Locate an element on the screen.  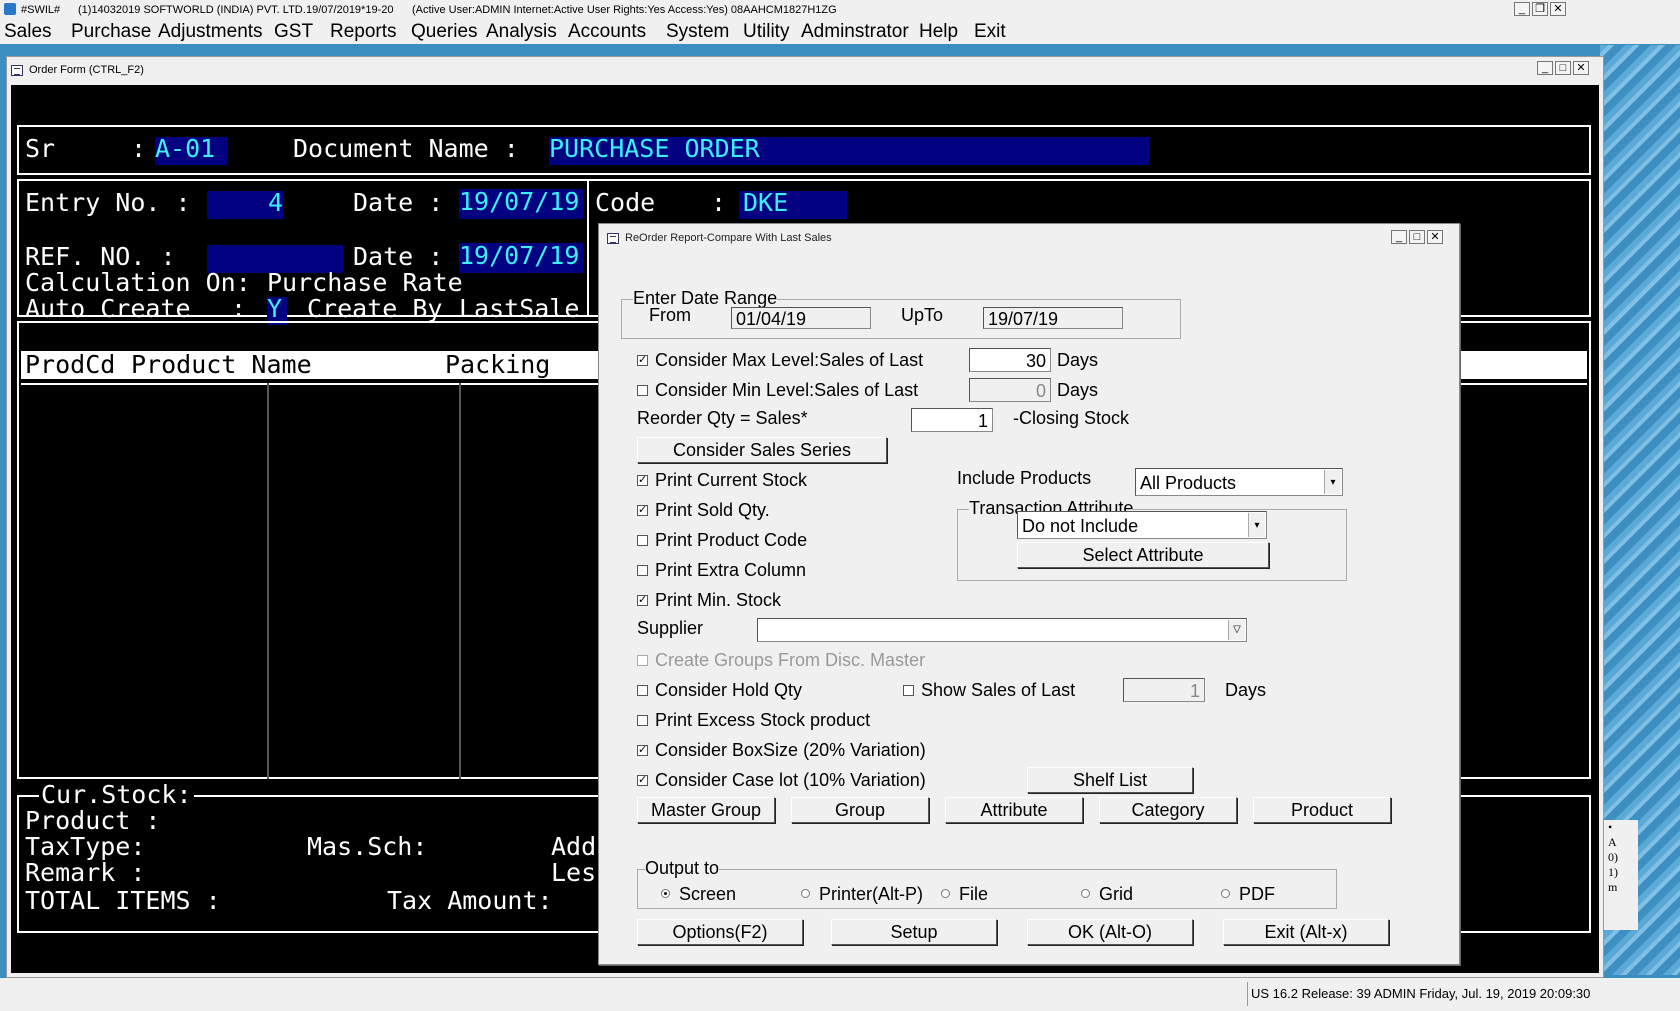
print-current-stock-checkbox: ✓ is located at coordinates (642, 480).